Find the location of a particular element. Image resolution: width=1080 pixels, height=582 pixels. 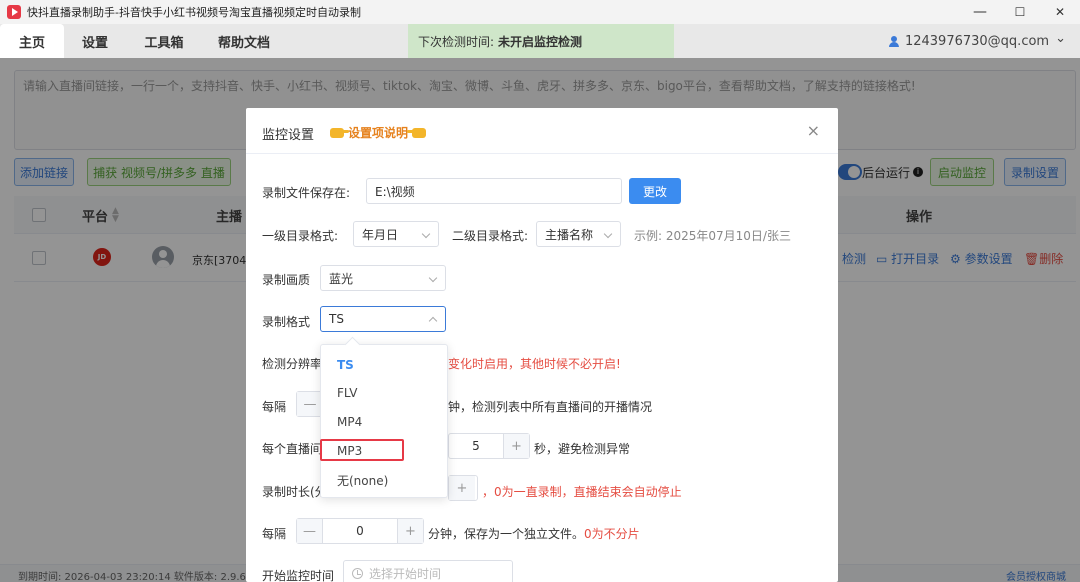

account-email: 1243976730@qq.com is located at coordinates (977, 41).